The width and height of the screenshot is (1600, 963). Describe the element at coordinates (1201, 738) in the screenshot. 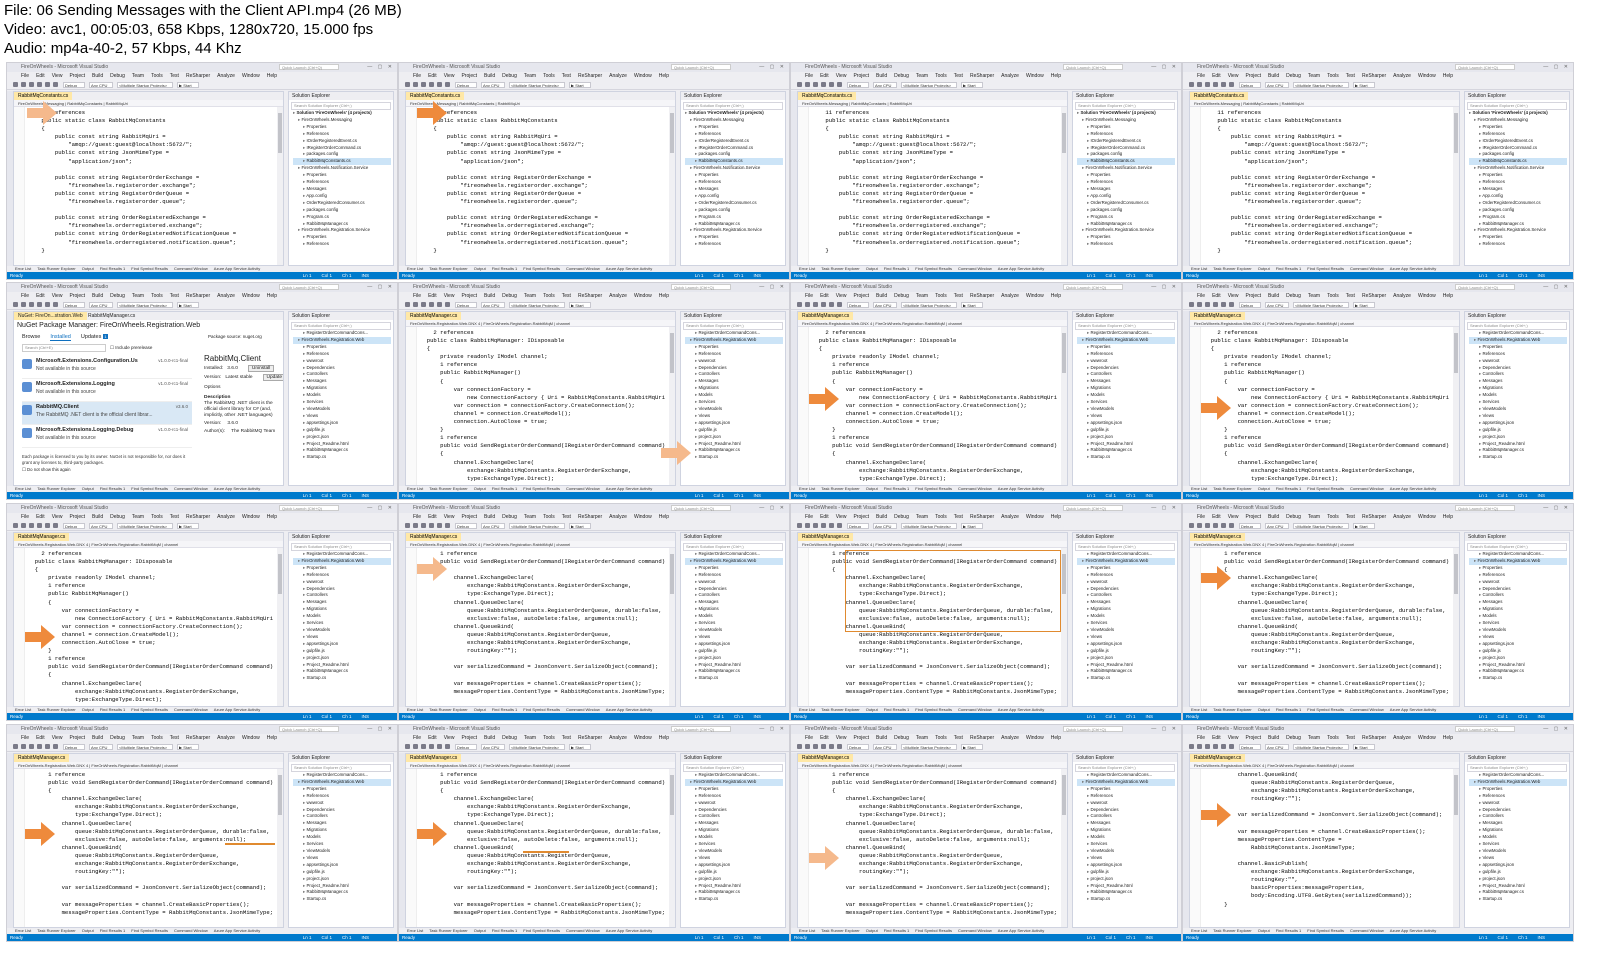

I see `menu-item: File` at that location.